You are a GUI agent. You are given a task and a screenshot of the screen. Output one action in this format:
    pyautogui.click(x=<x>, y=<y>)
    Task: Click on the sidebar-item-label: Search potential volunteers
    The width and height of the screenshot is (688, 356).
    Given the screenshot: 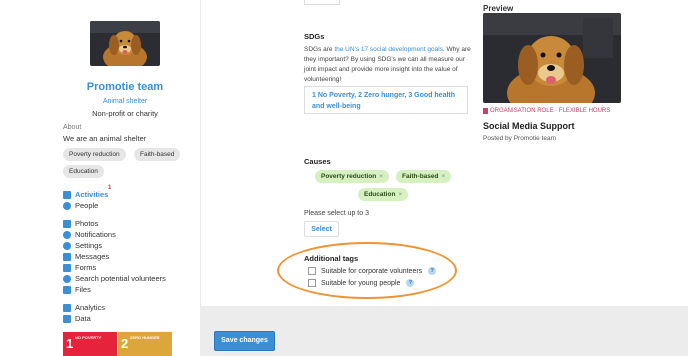 What is the action you would take?
    pyautogui.click(x=120, y=278)
    